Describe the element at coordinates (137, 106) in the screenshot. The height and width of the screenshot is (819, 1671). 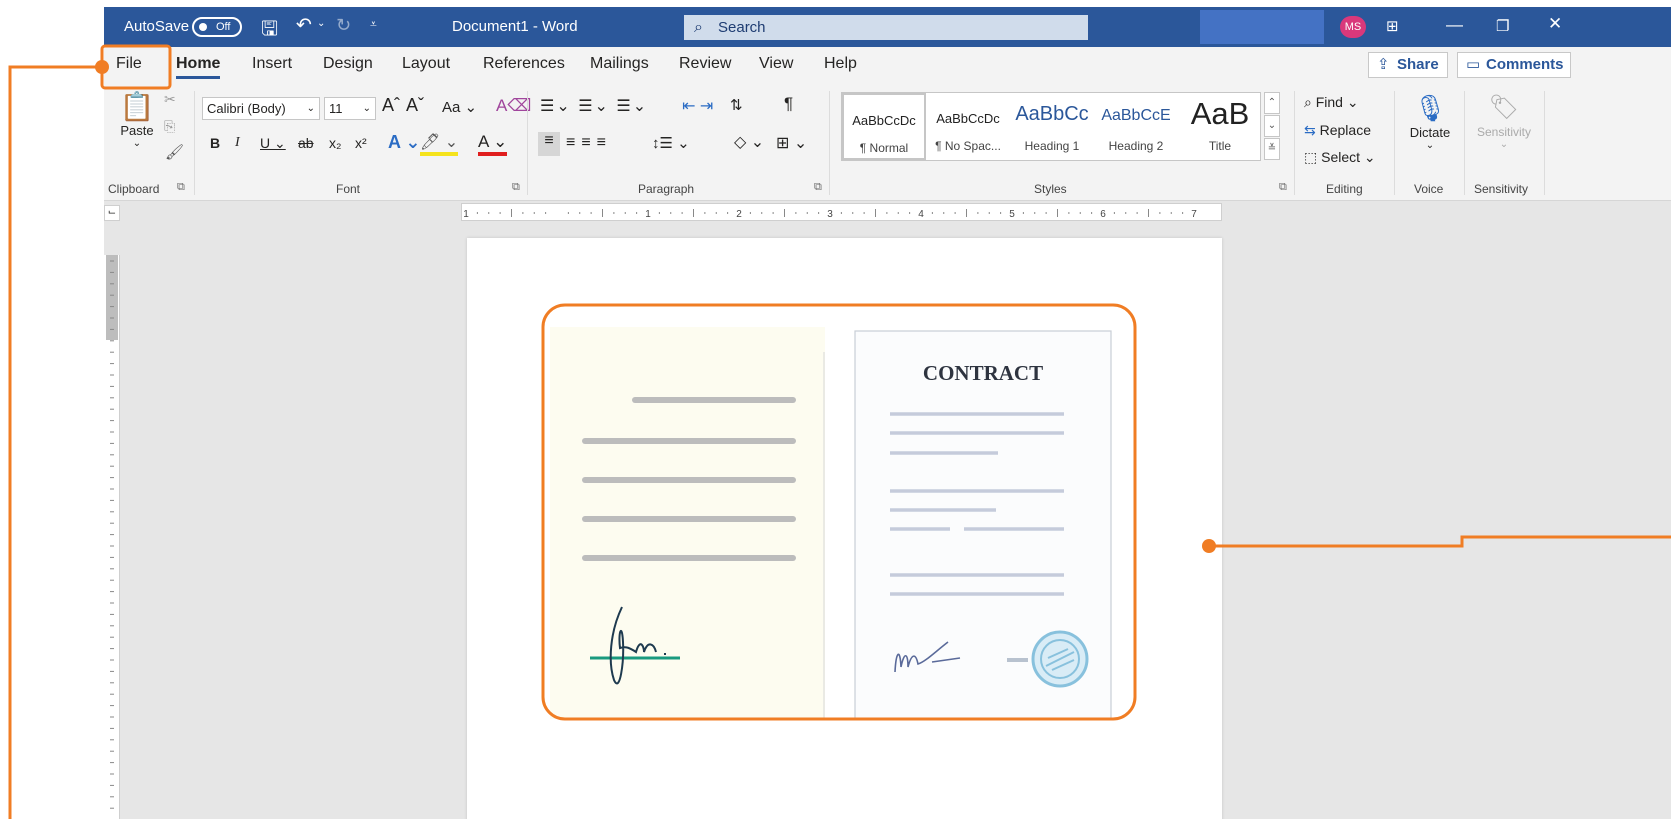
I see `clipboard-icon: 📋` at that location.